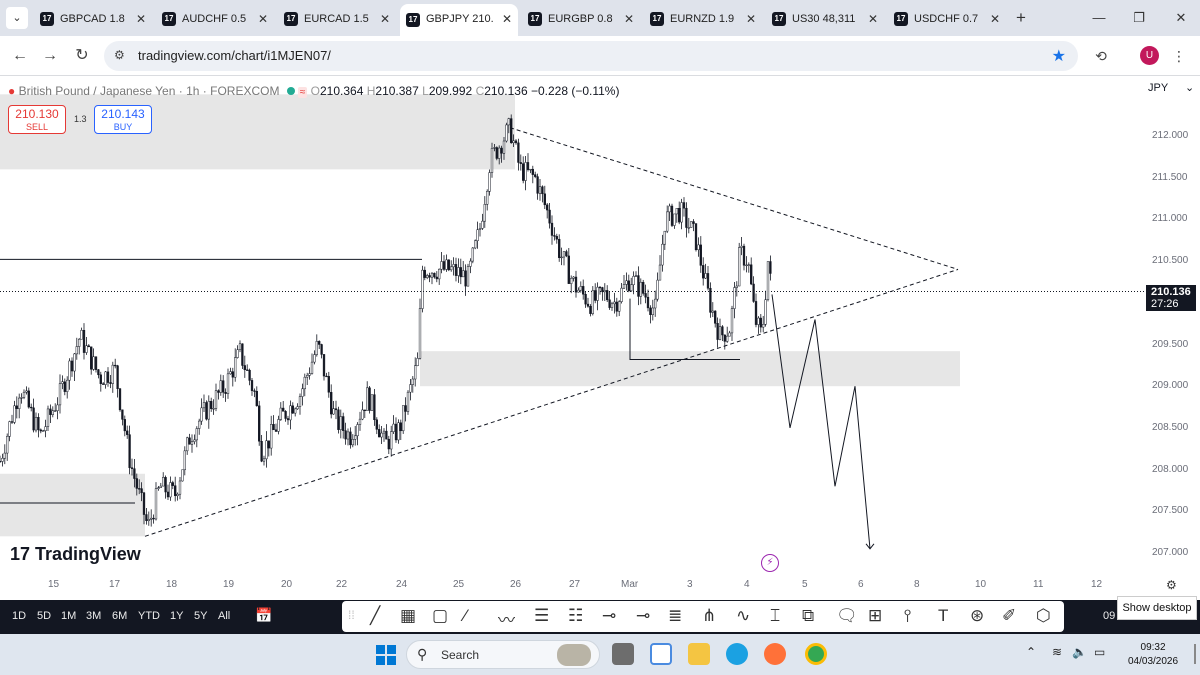  What do you see at coordinates (808, 616) in the screenshot?
I see `pattern-tool-icon: ⧉` at bounding box center [808, 616].